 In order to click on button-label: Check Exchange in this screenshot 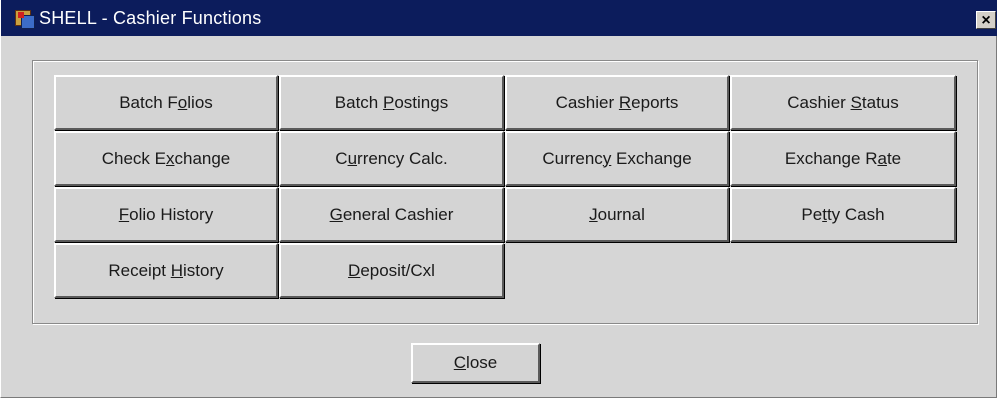, I will do `click(166, 158)`.